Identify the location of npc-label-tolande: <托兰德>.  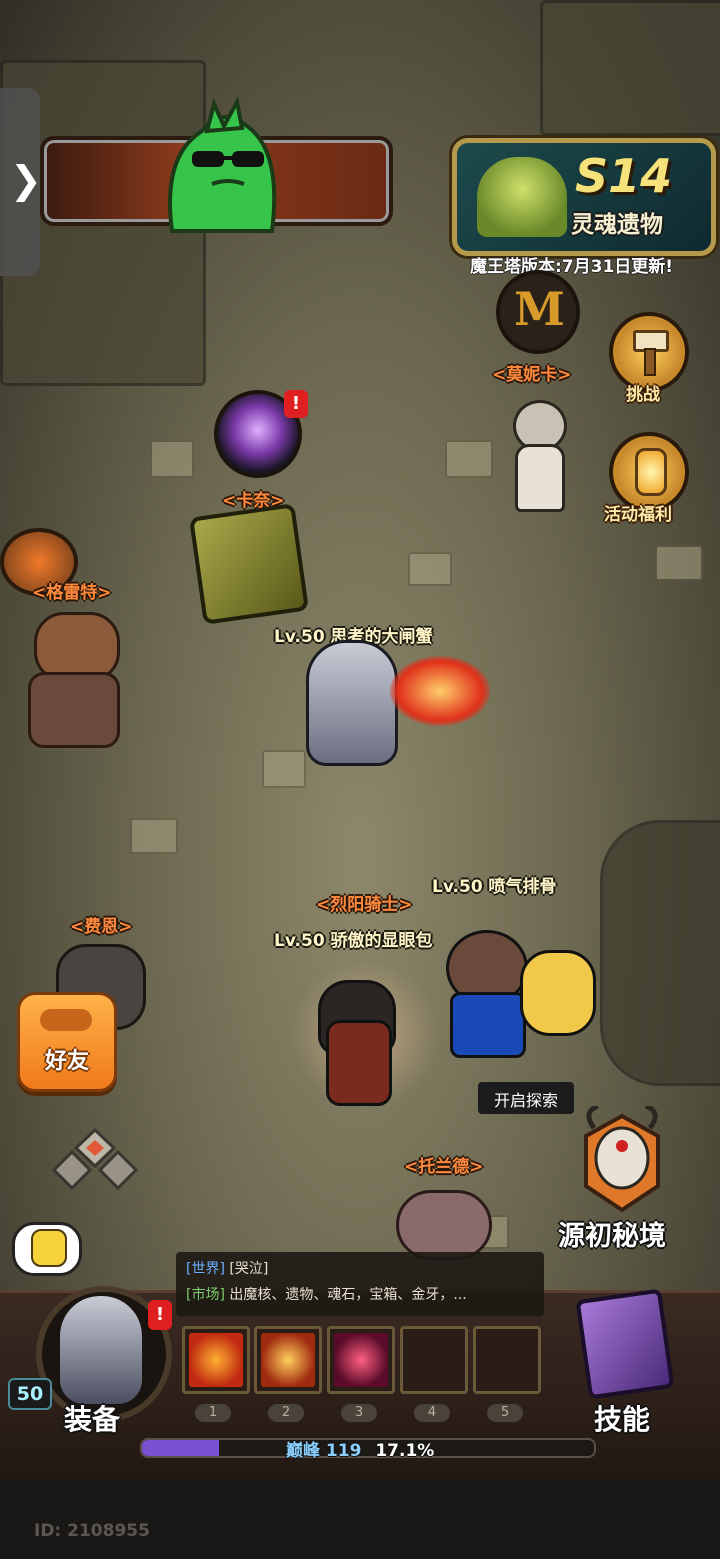
(444, 1167).